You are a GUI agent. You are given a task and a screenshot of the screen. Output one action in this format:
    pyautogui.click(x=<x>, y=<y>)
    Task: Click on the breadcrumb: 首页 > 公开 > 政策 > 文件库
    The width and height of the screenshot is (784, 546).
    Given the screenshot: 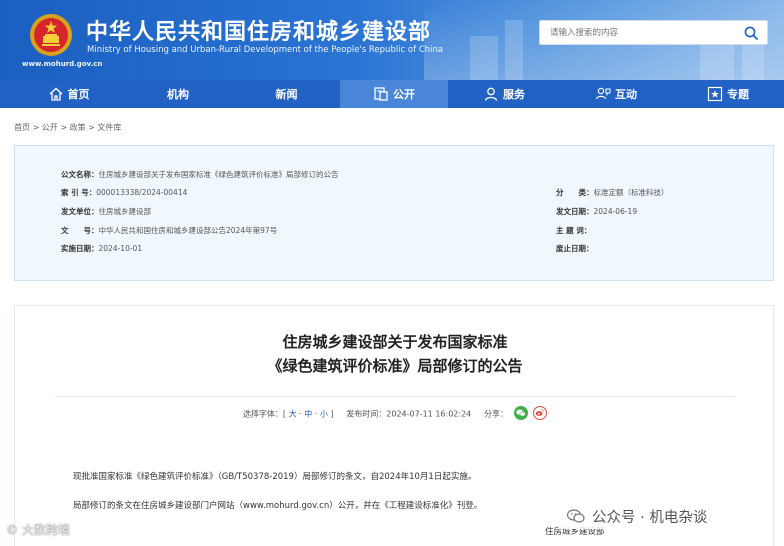 What is the action you would take?
    pyautogui.click(x=67, y=127)
    